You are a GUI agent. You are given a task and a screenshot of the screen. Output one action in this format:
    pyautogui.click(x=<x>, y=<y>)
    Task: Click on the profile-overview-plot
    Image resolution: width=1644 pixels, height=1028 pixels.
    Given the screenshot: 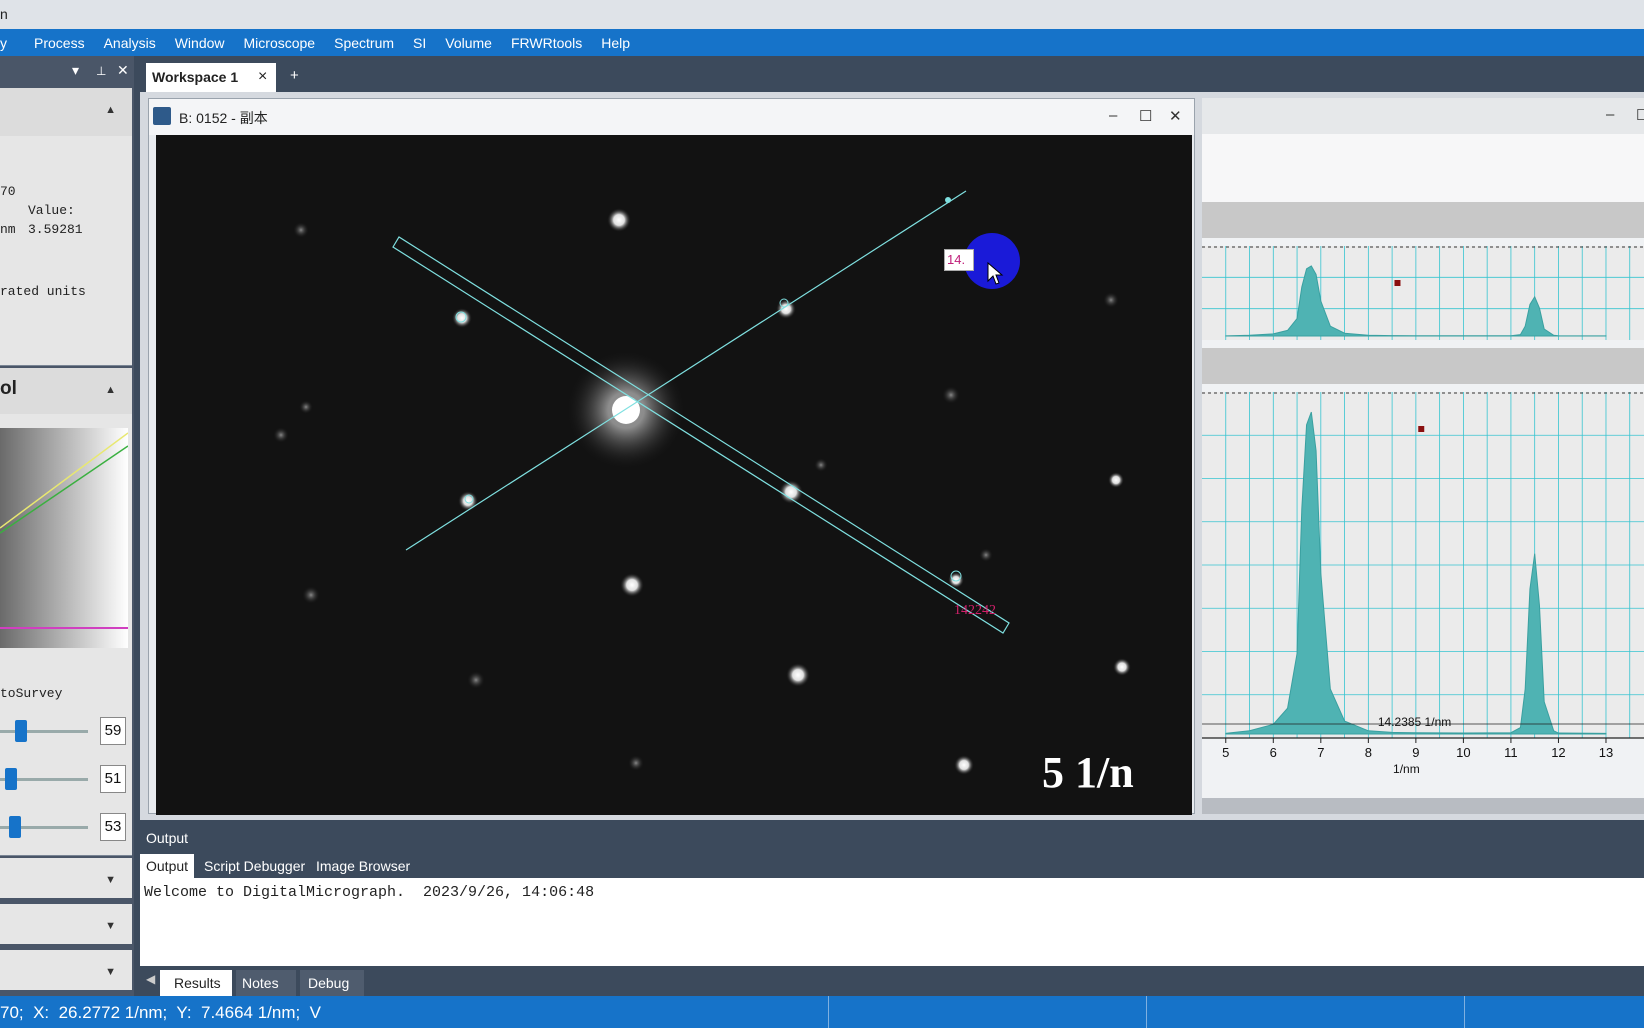 What is the action you would take?
    pyautogui.click(x=1423, y=293)
    